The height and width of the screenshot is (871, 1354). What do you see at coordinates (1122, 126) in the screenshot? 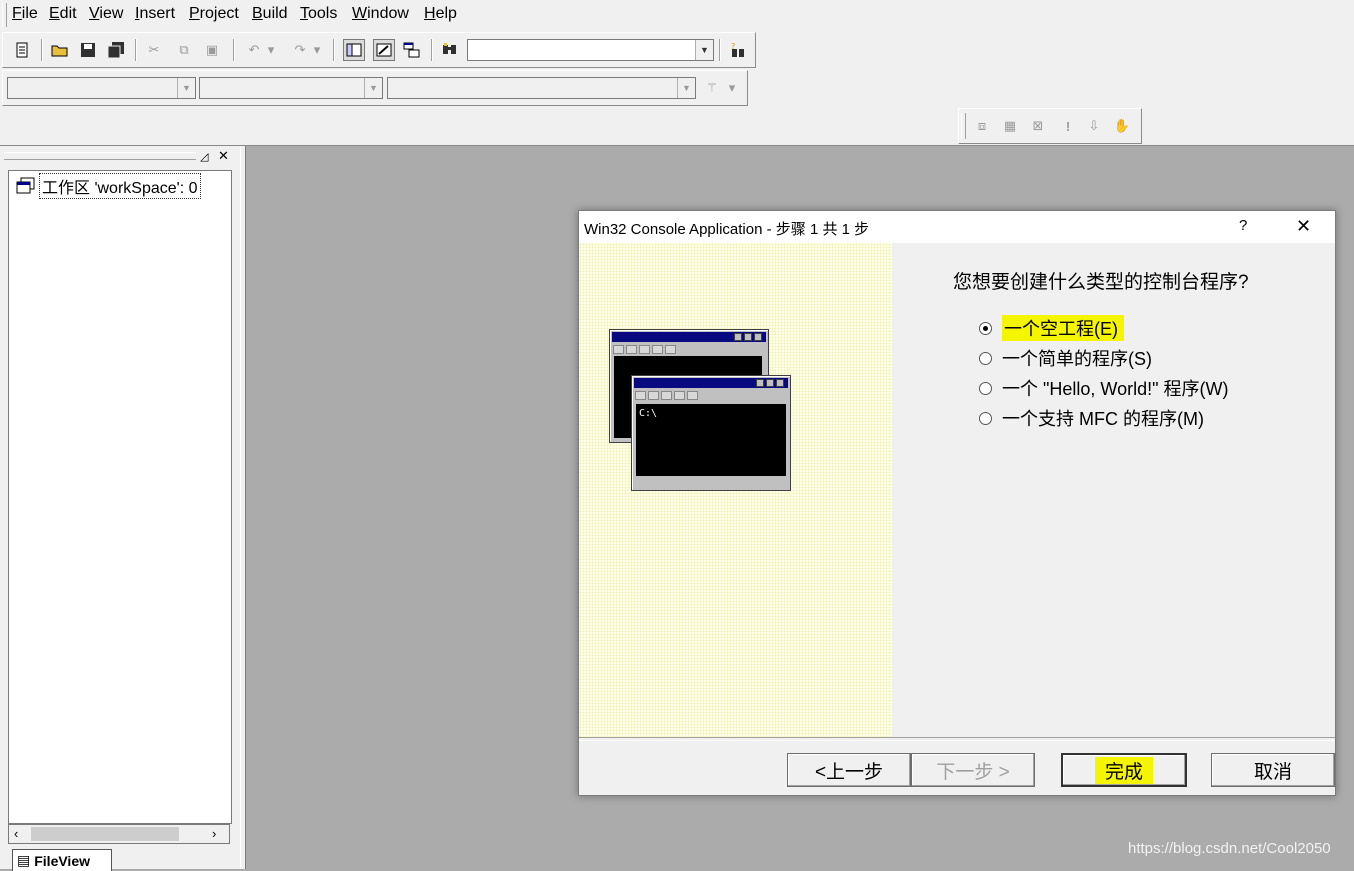
I see `breakpoint-hand-icon: ✋` at bounding box center [1122, 126].